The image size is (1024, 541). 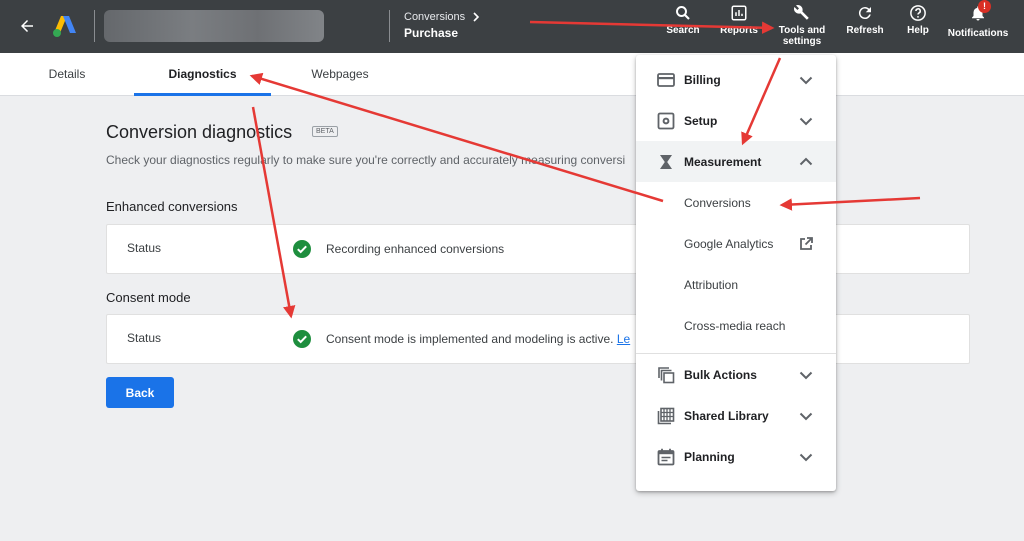 What do you see at coordinates (431, 33) in the screenshot?
I see `breadcrumb-current: Purchase` at bounding box center [431, 33].